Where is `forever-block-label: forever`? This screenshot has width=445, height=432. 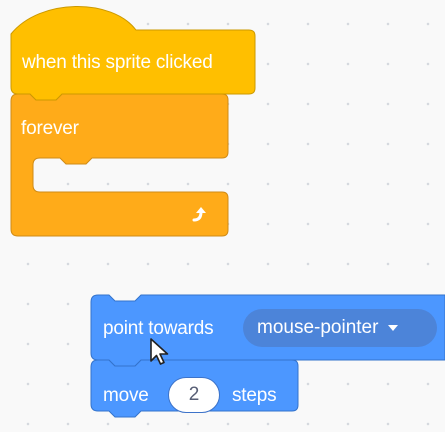
forever-block-label: forever is located at coordinates (50, 128).